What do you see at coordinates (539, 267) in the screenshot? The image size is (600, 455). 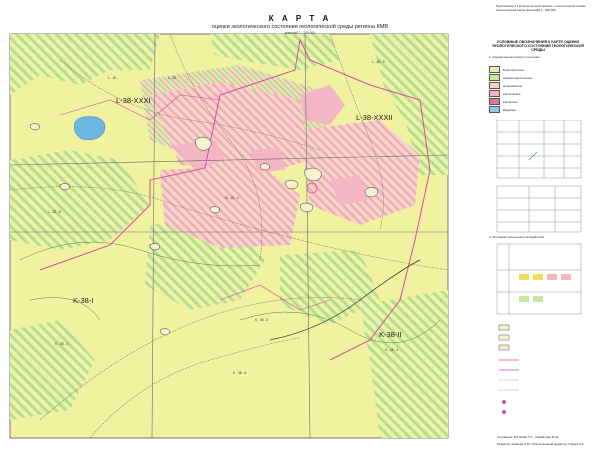 I see `legend-tables` at bounding box center [539, 267].